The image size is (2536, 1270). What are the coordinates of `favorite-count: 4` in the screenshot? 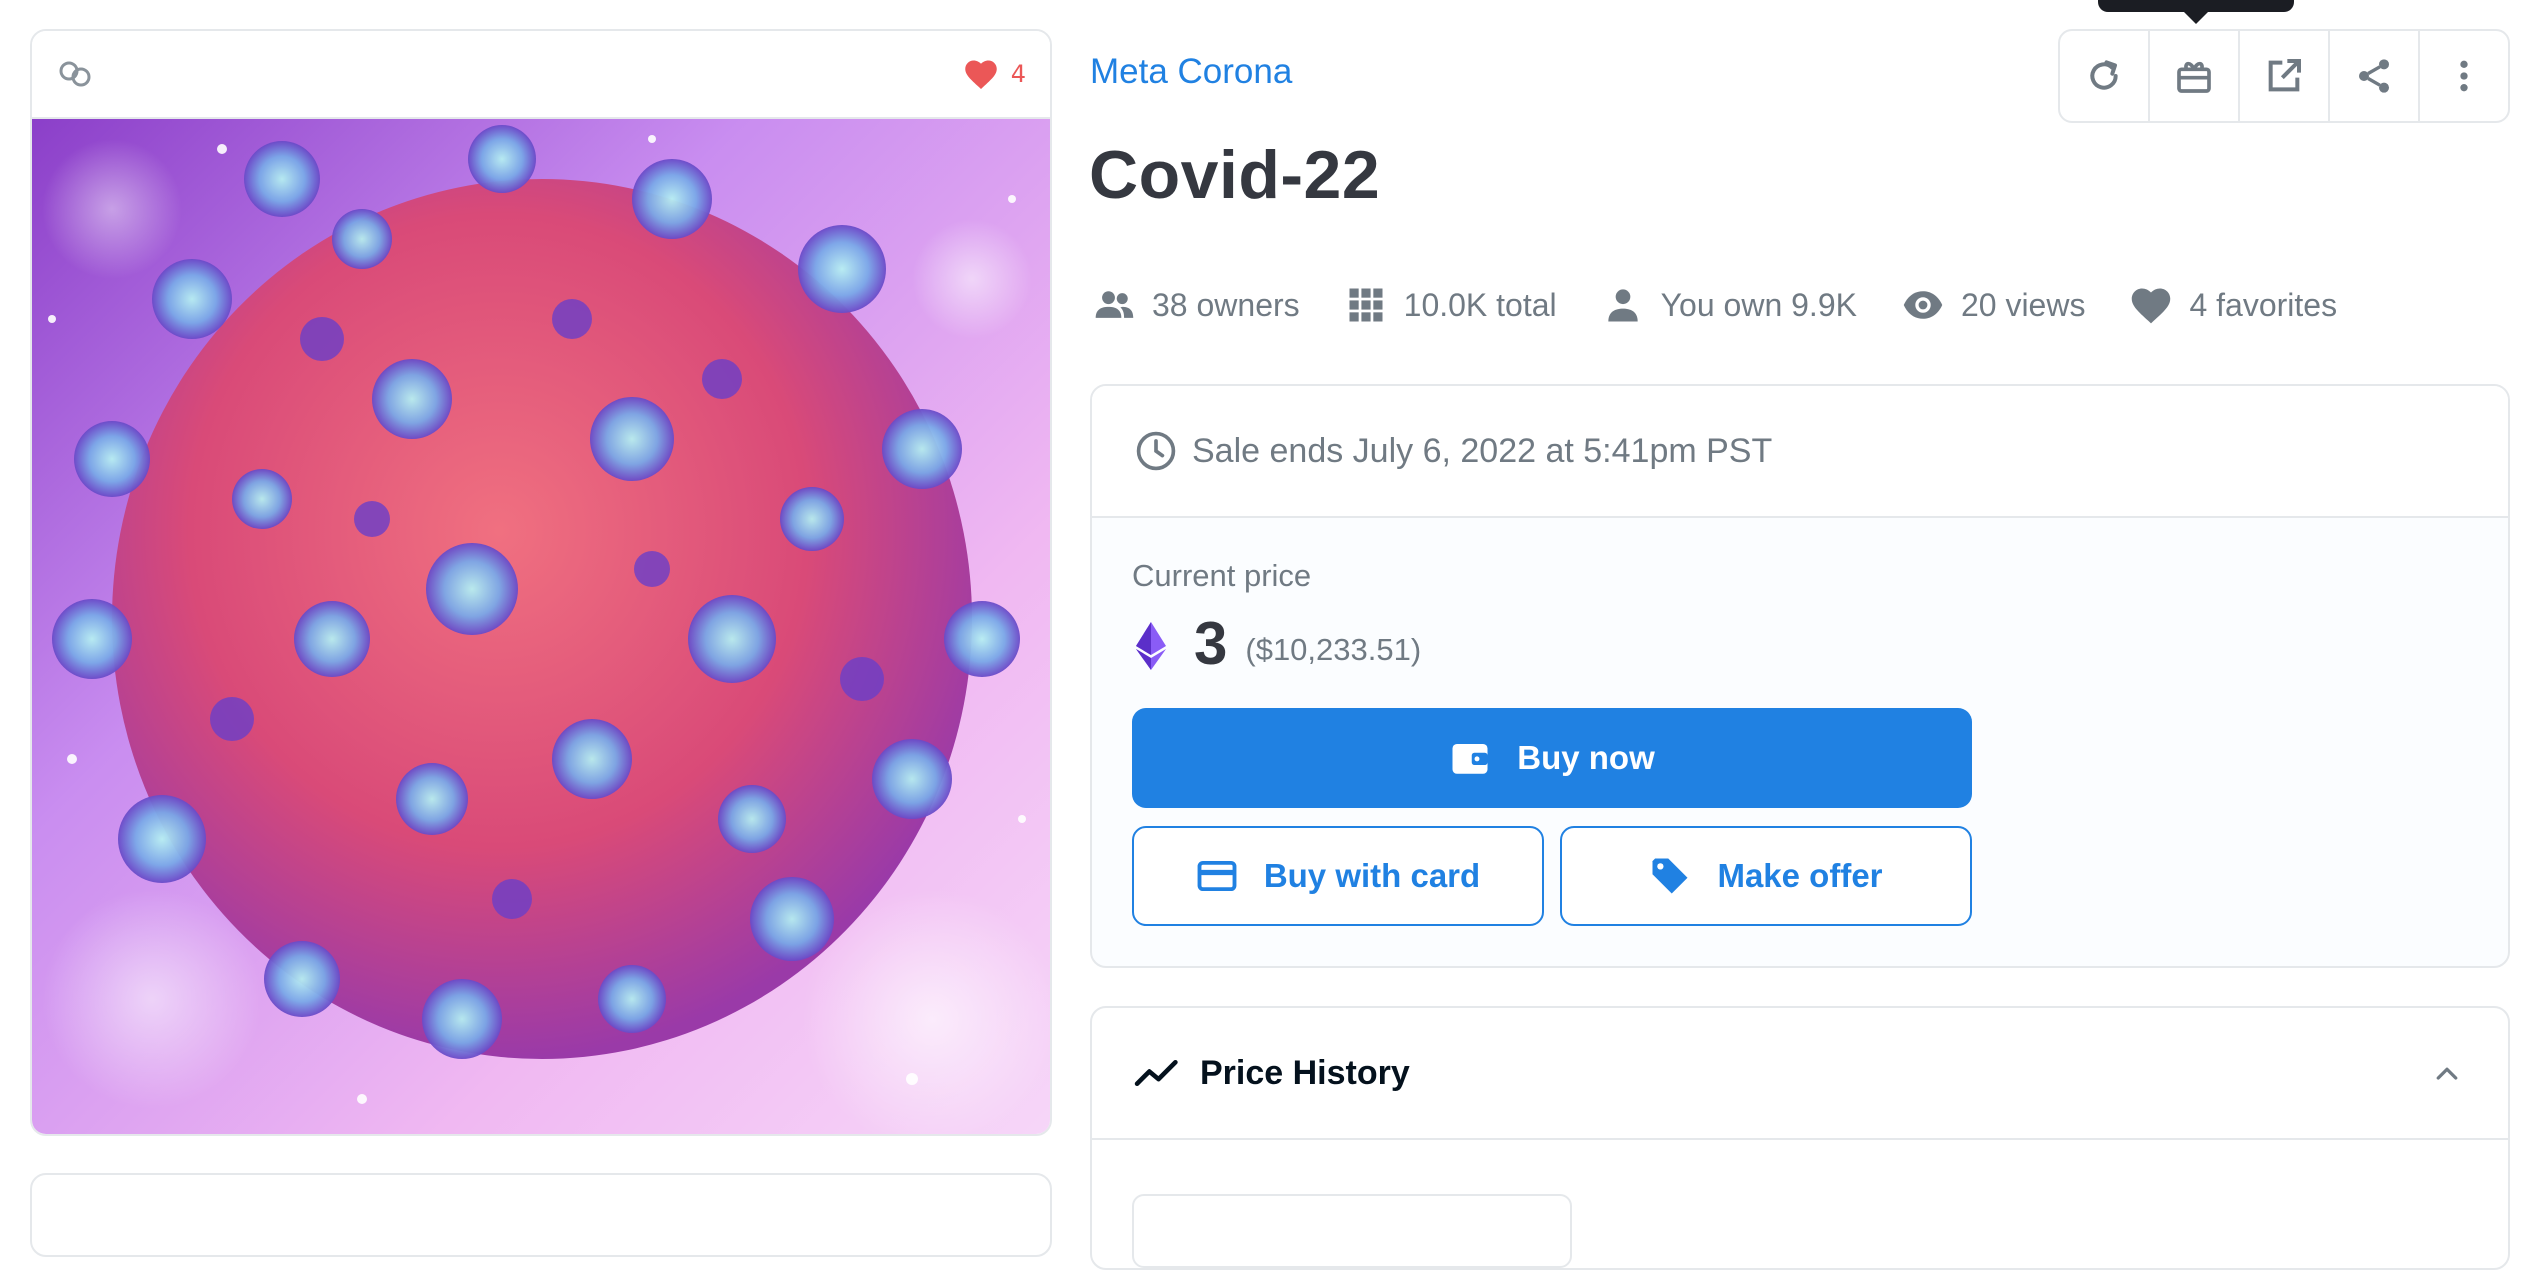 It's located at (1018, 74).